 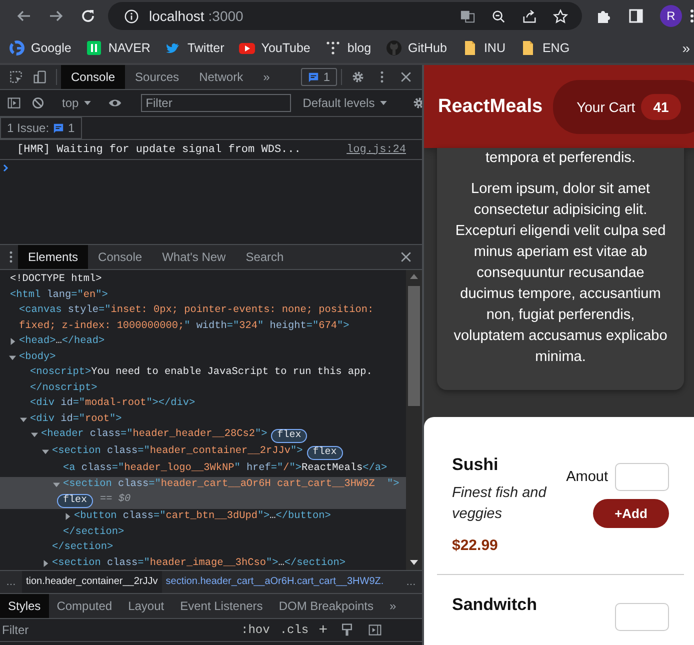 I want to click on dom-tree-row: <div id="root">, so click(x=203, y=419).